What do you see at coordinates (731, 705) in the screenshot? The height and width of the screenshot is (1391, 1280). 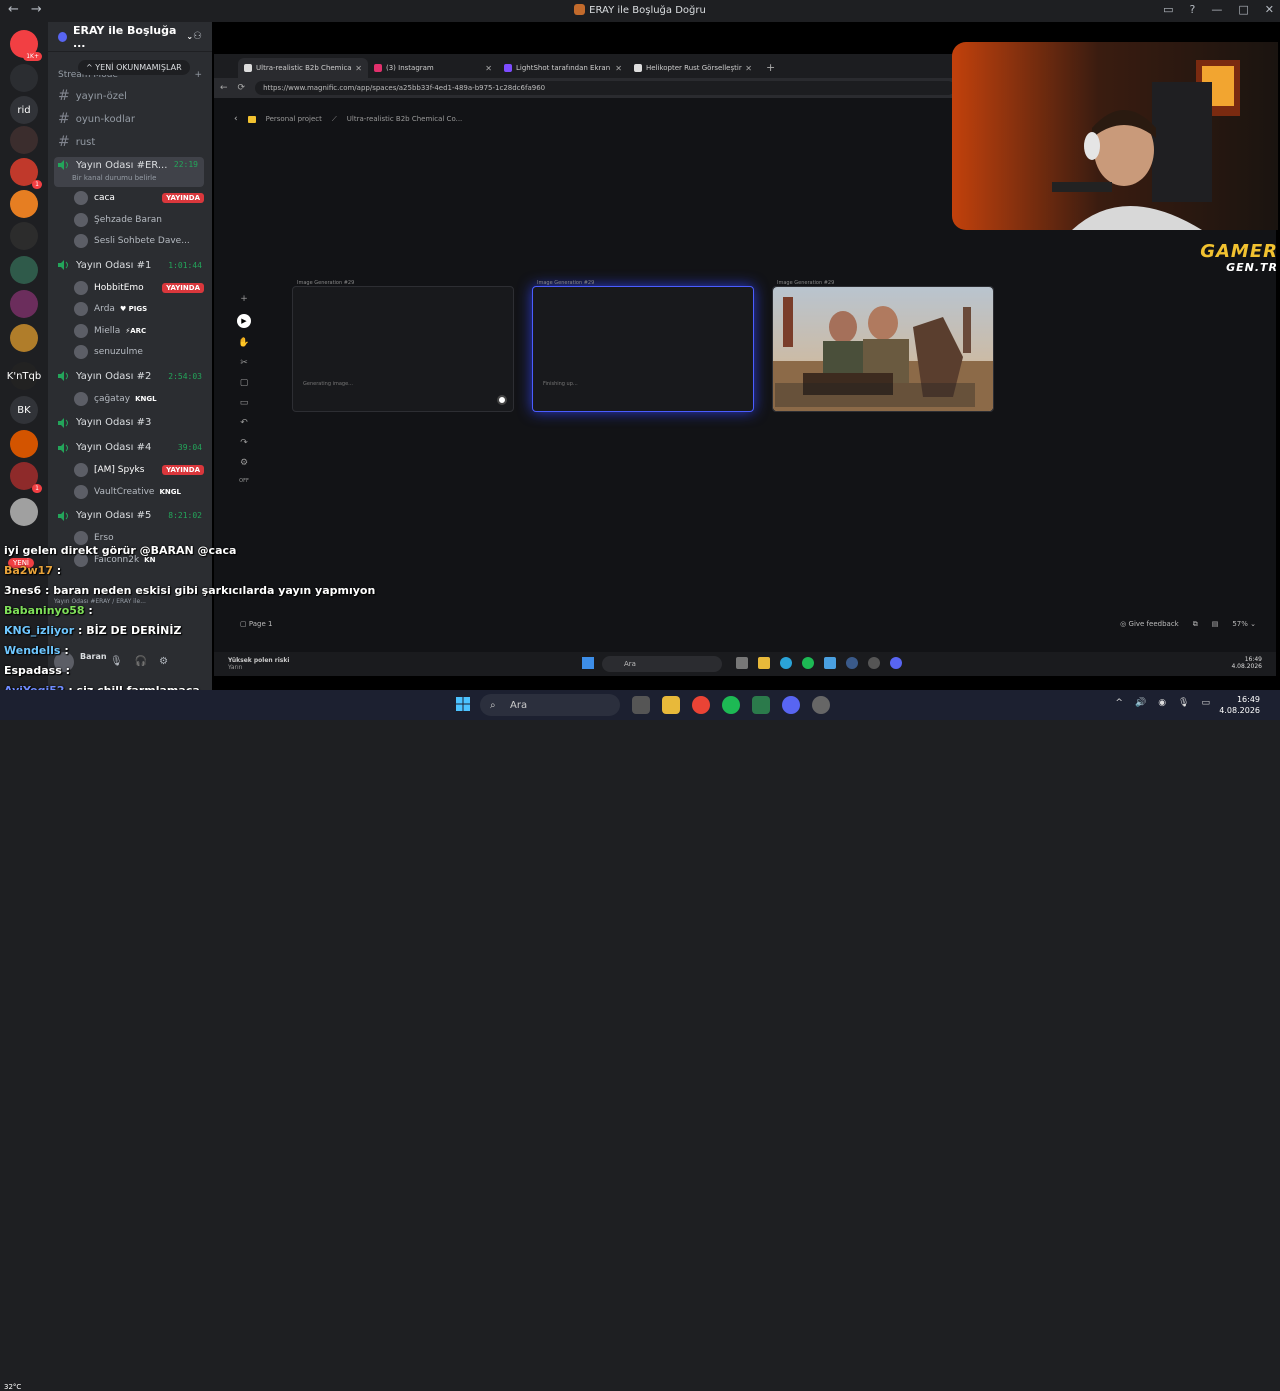 I see `spotify-icon` at bounding box center [731, 705].